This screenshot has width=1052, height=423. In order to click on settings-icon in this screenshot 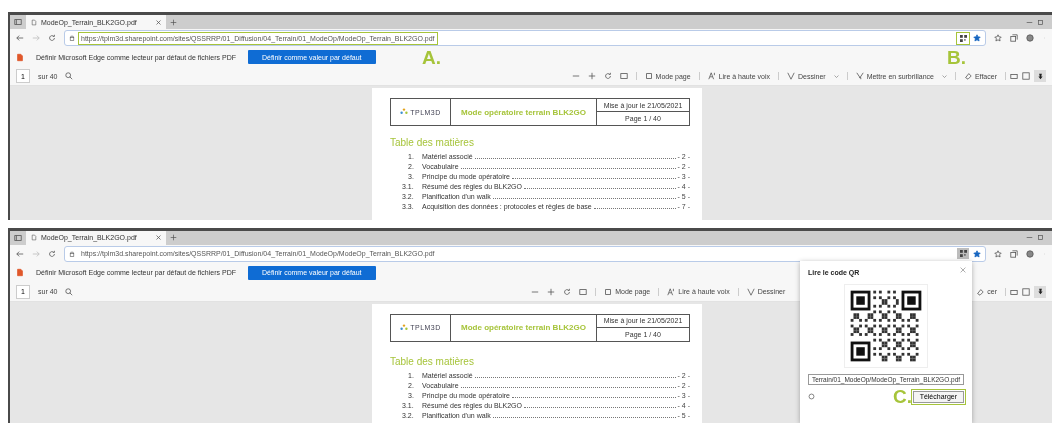, I will do `click(811, 397)`.